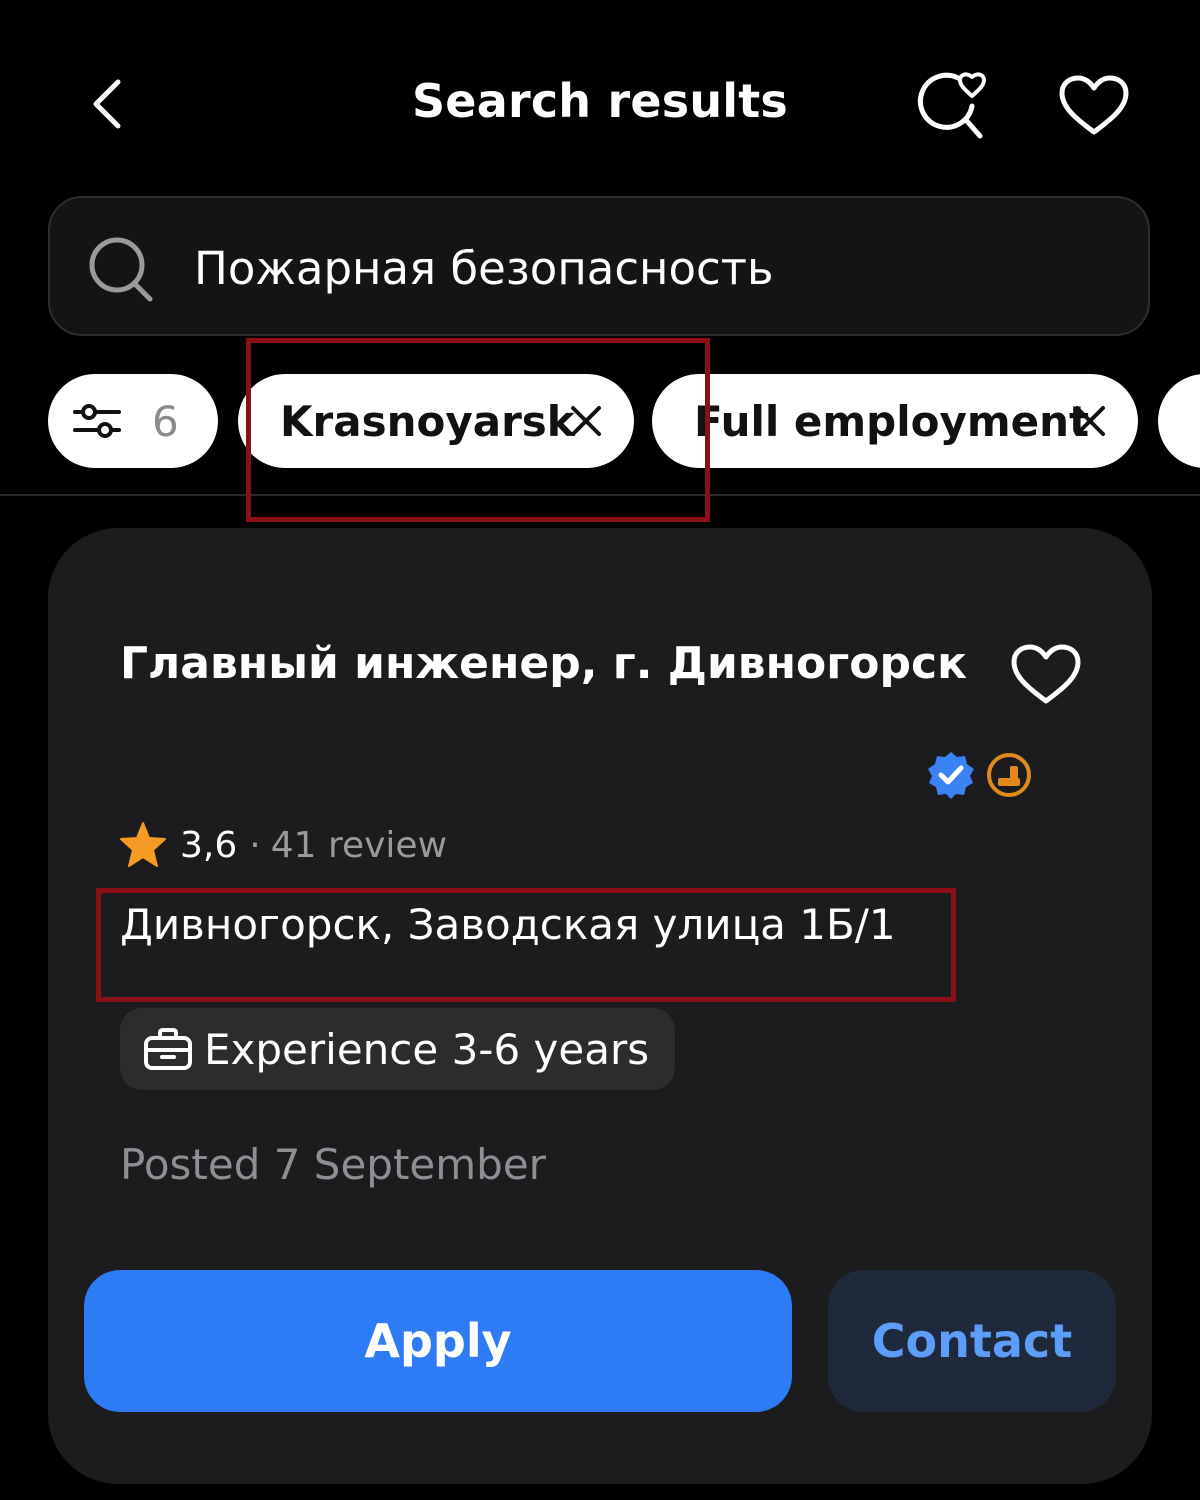  Describe the element at coordinates (209, 845) in the screenshot. I see `rating-value: 3,6` at that location.